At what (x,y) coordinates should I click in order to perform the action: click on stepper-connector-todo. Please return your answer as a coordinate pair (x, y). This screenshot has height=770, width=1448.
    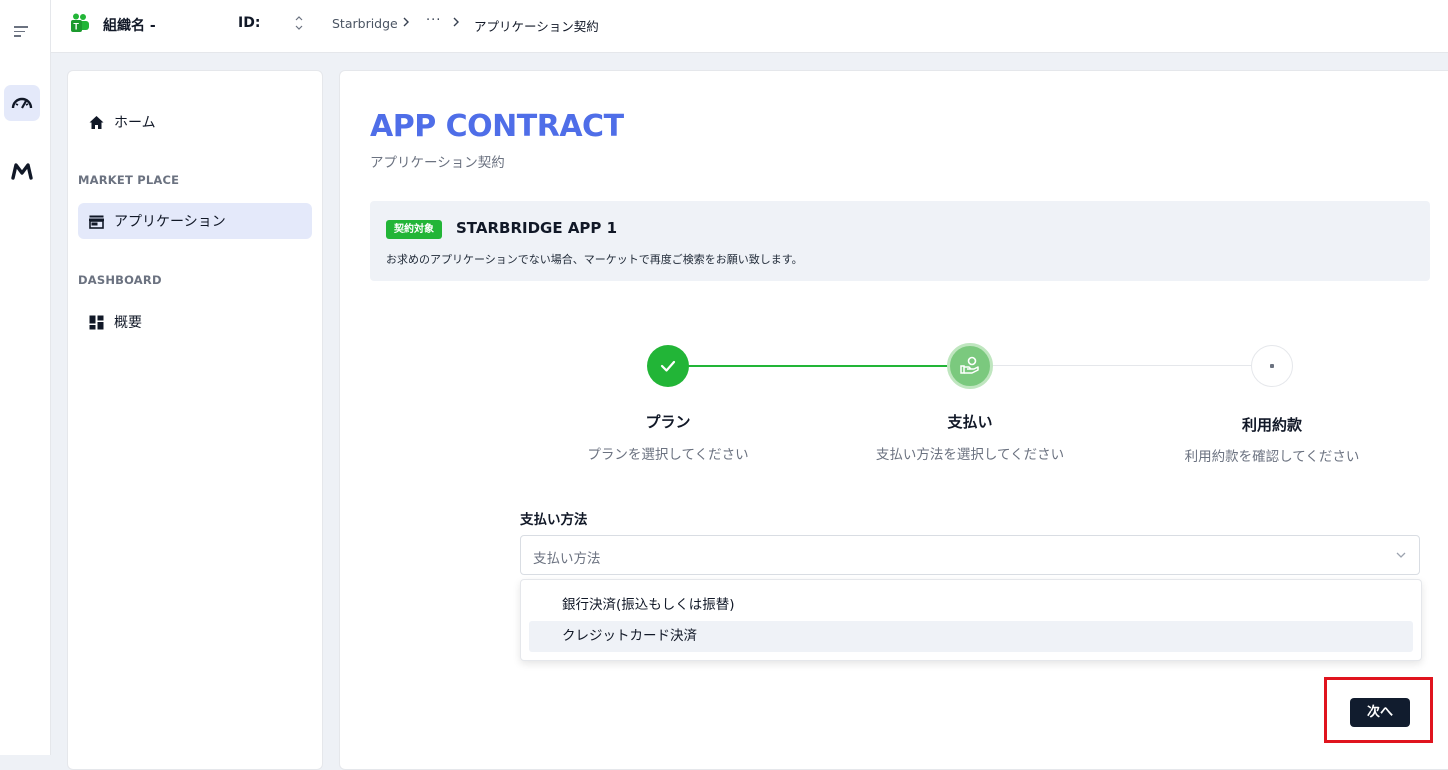
    Looking at the image, I should click on (1131, 365).